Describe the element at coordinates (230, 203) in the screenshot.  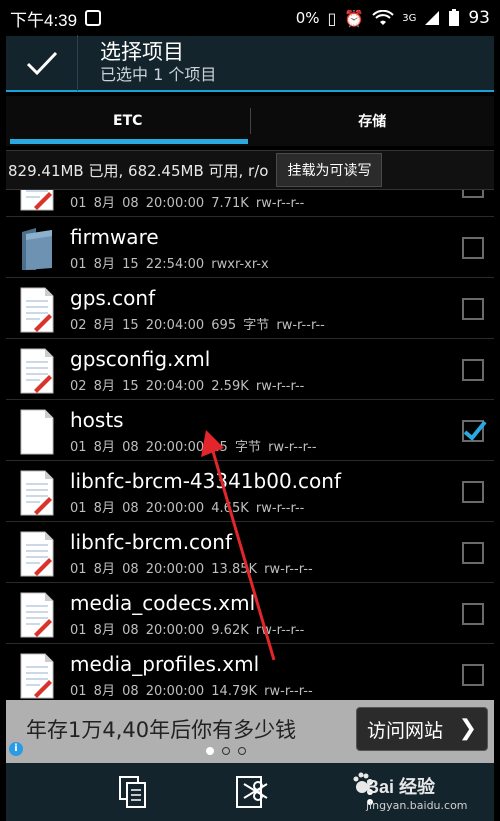
I see `file-size: 7.71K` at that location.